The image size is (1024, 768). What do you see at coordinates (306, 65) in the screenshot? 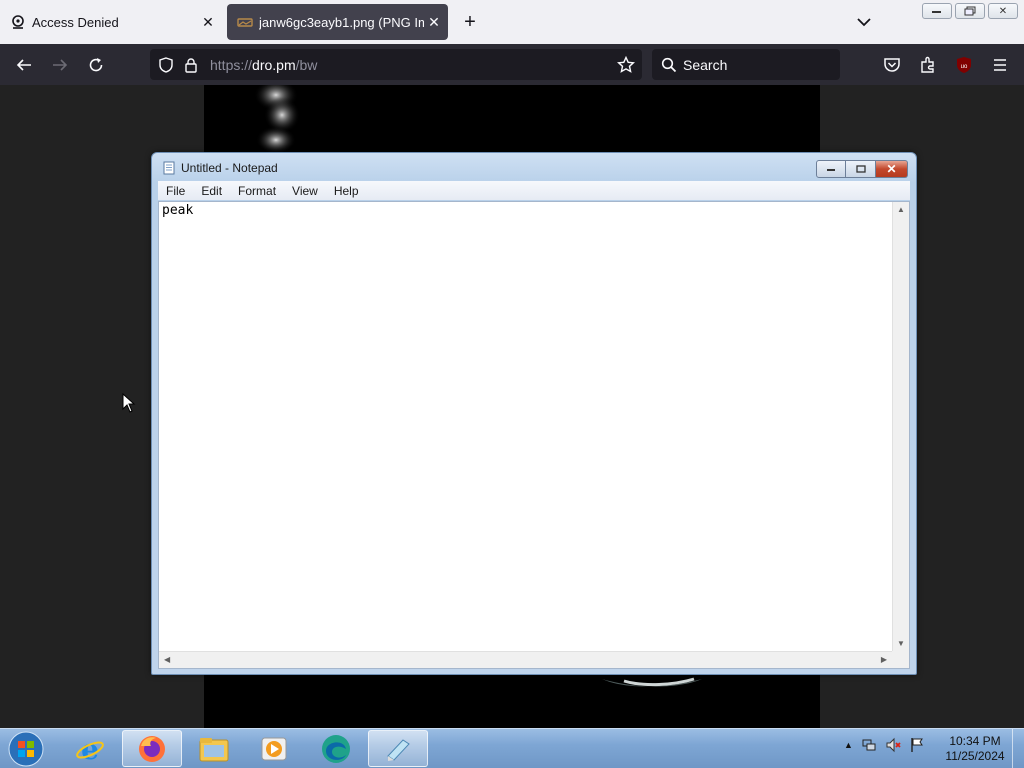
I see `url-path: /bw` at bounding box center [306, 65].